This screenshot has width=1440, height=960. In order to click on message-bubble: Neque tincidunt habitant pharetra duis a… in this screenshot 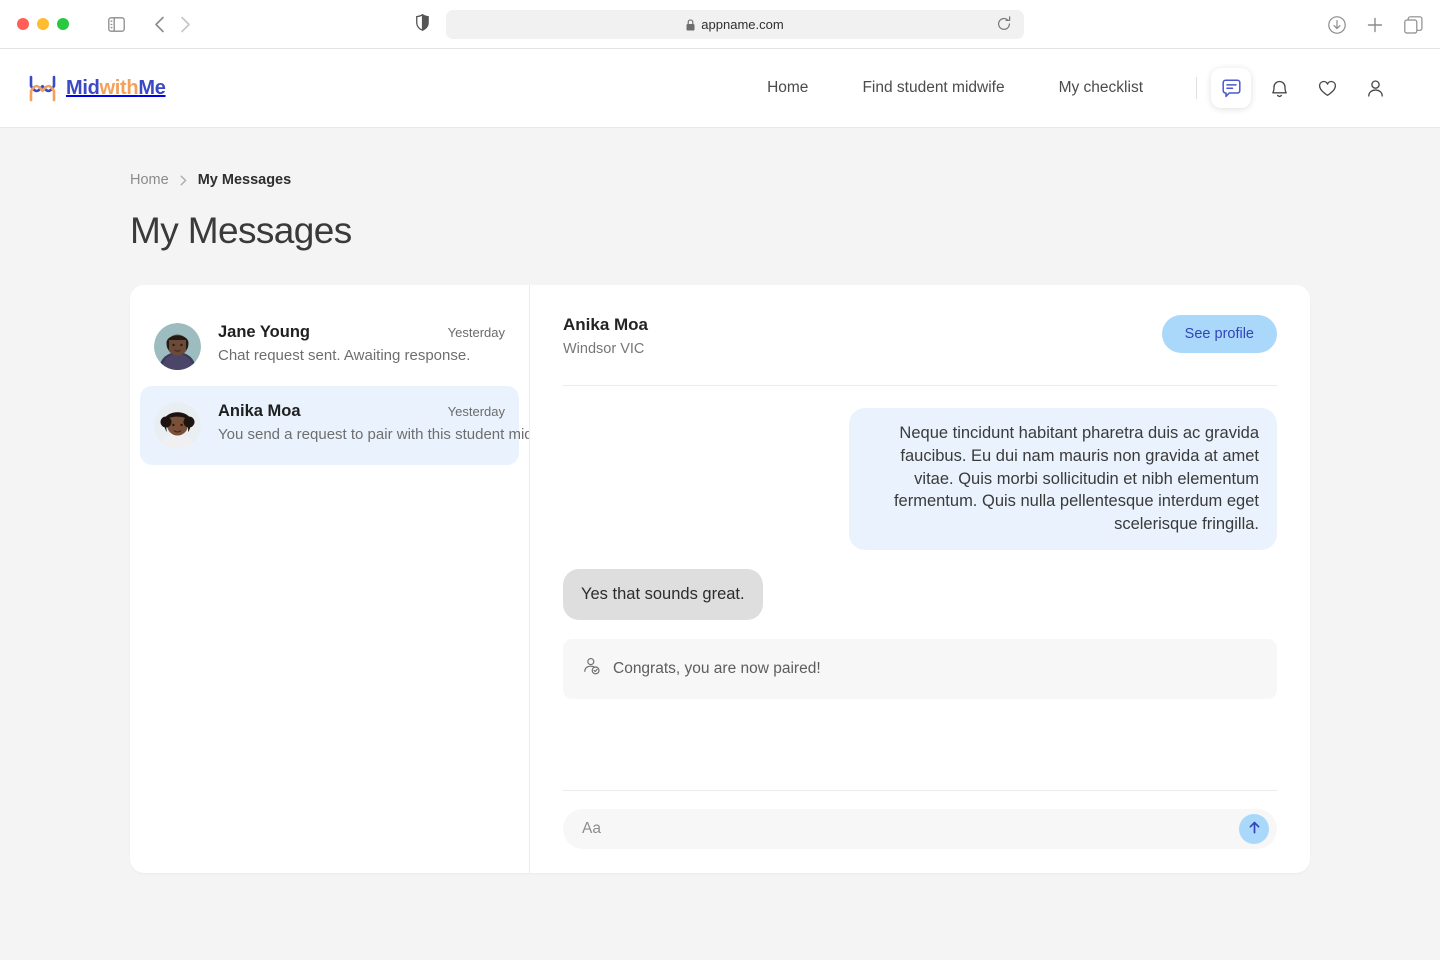, I will do `click(1062, 479)`.